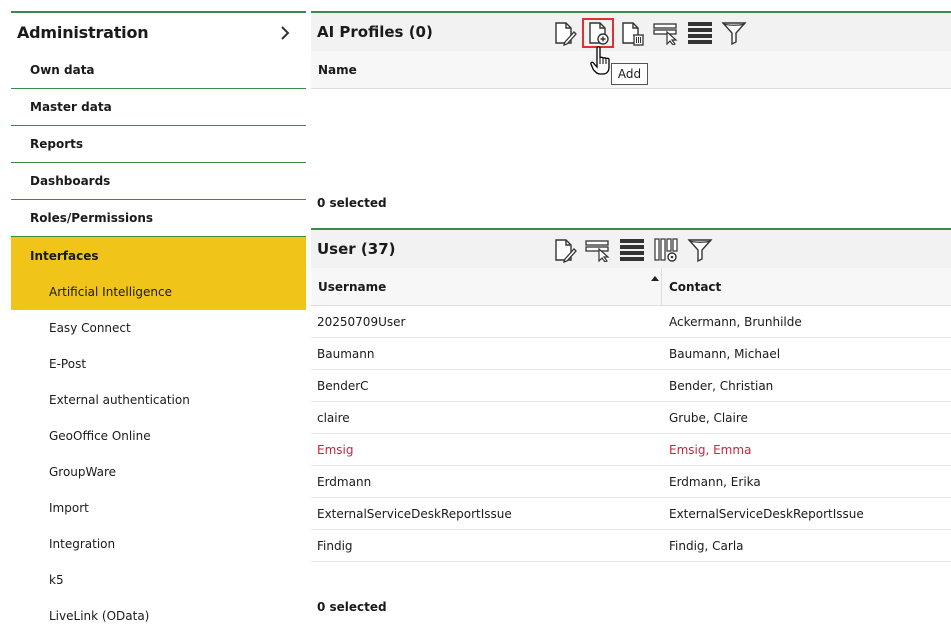  What do you see at coordinates (158, 508) in the screenshot?
I see `sidebar-subitem-import: Import` at bounding box center [158, 508].